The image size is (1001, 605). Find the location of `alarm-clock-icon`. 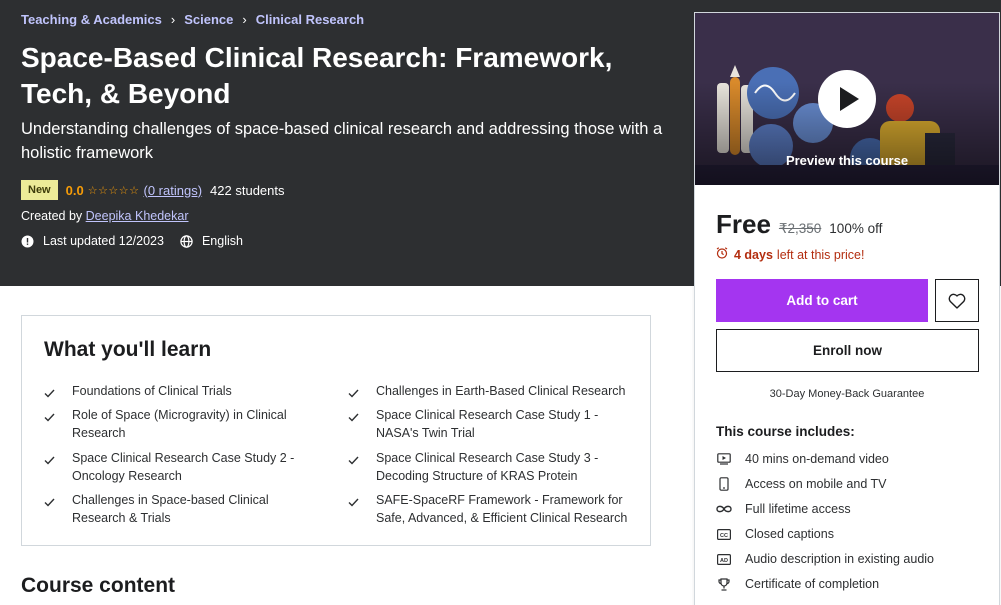

alarm-clock-icon is located at coordinates (722, 254).